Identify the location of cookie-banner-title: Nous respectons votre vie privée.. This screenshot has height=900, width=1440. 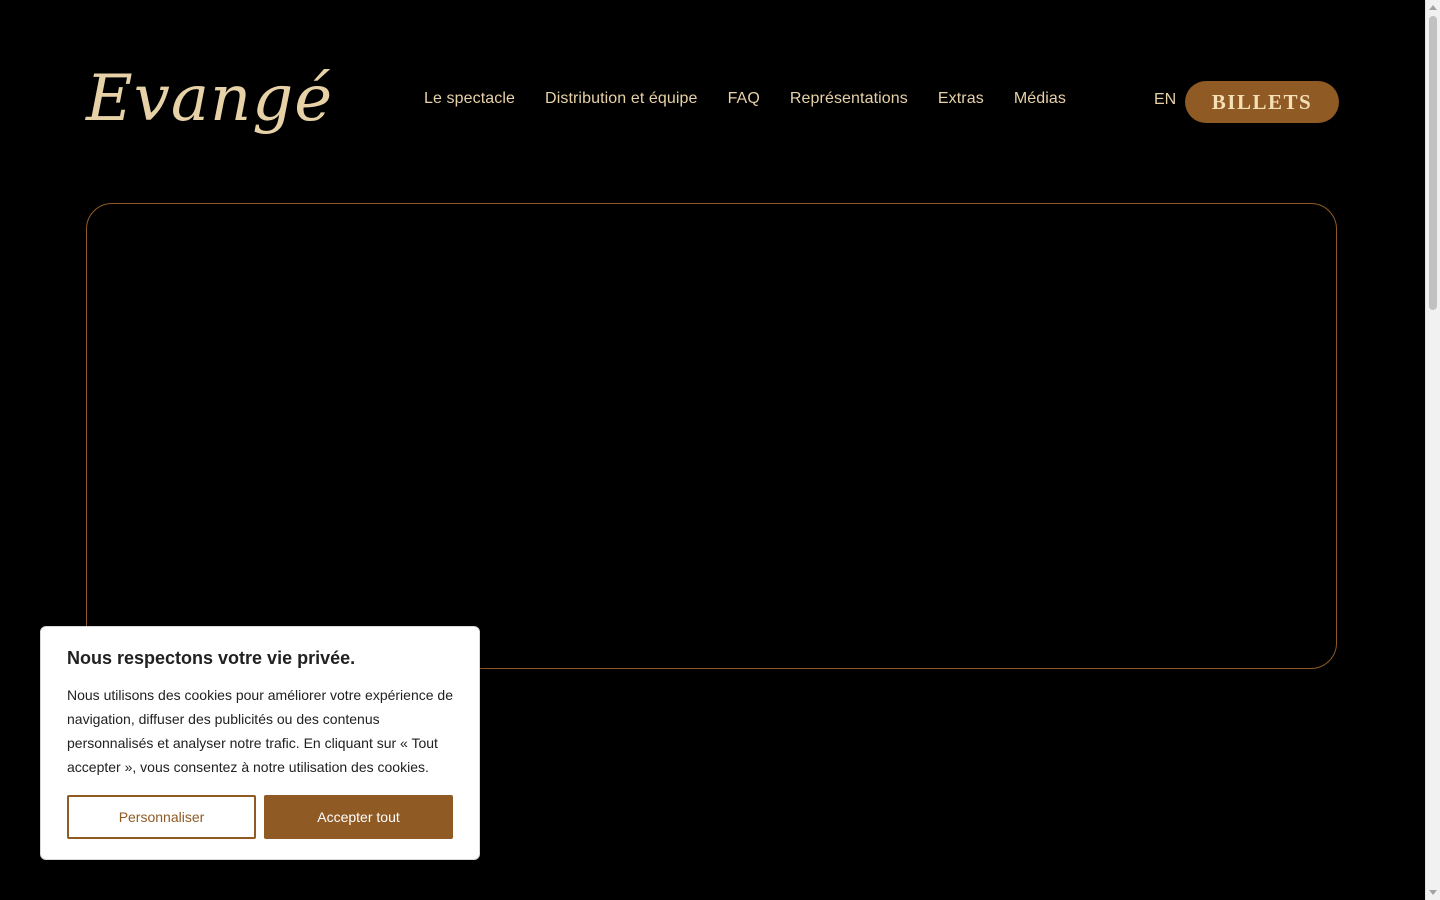
(211, 658).